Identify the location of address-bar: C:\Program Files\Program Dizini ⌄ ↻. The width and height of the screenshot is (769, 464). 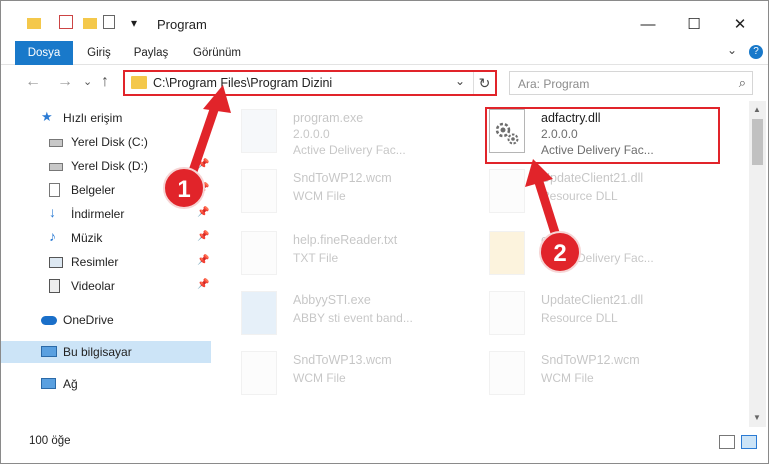
(310, 83).